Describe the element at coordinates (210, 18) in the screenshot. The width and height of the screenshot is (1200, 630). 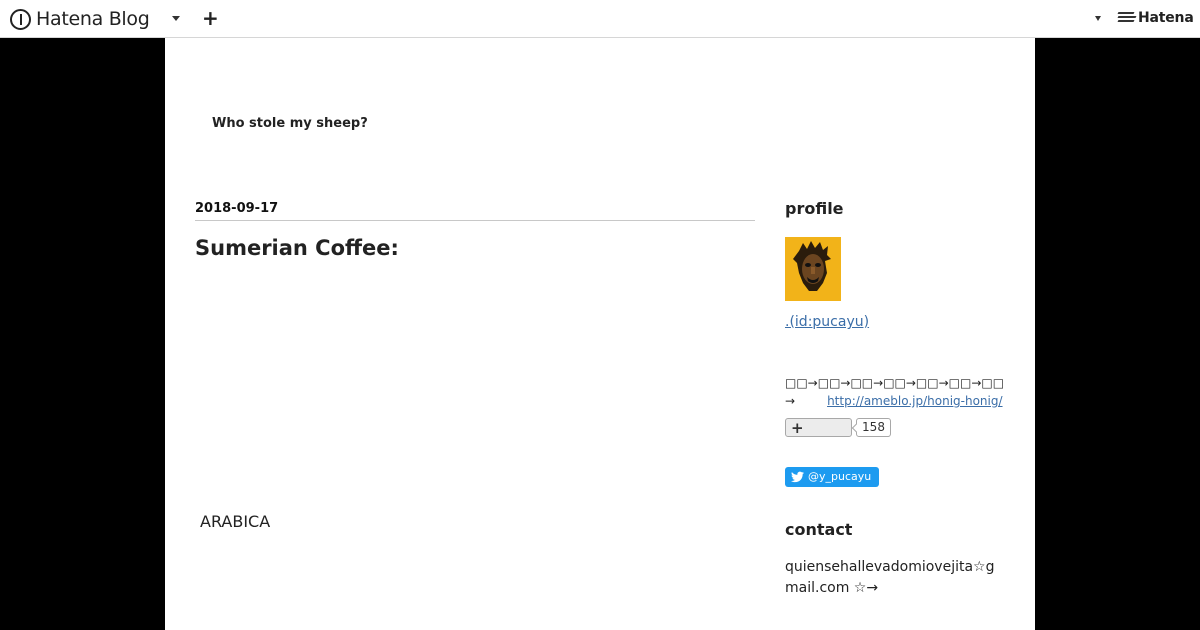
I see `add-button: +` at that location.